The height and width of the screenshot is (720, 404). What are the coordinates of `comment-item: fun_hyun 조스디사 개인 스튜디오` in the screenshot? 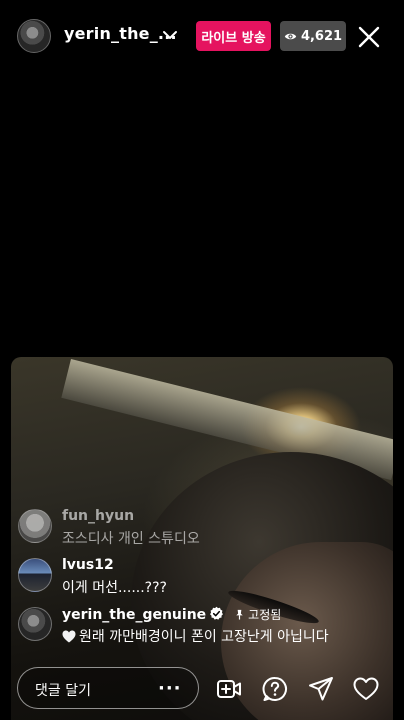 It's located at (203, 526).